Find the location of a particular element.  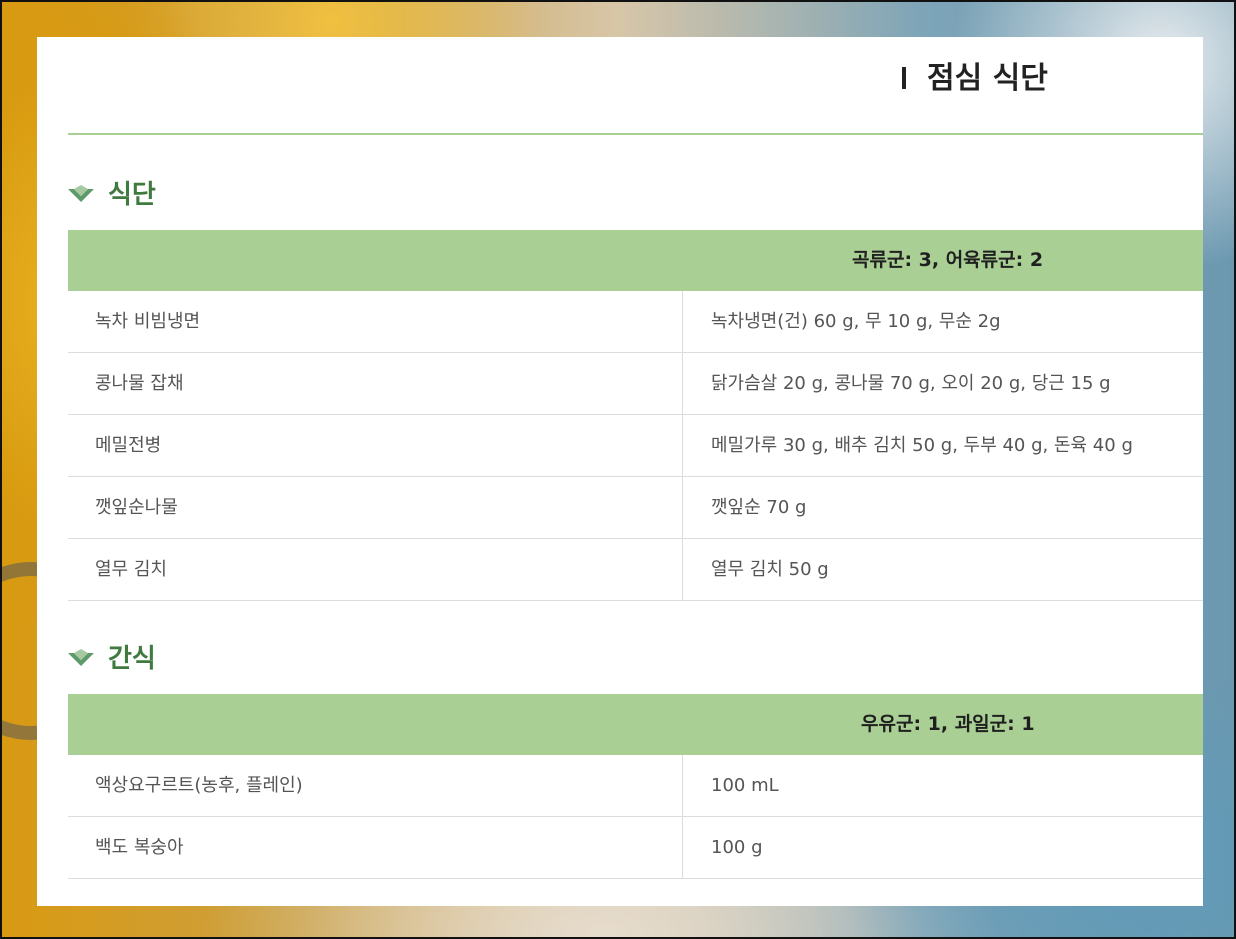

table-row: 녹차 비빔냉면 녹차냉면(건) 60 g, 무 10 g, 무순 2g is located at coordinates (635, 322).